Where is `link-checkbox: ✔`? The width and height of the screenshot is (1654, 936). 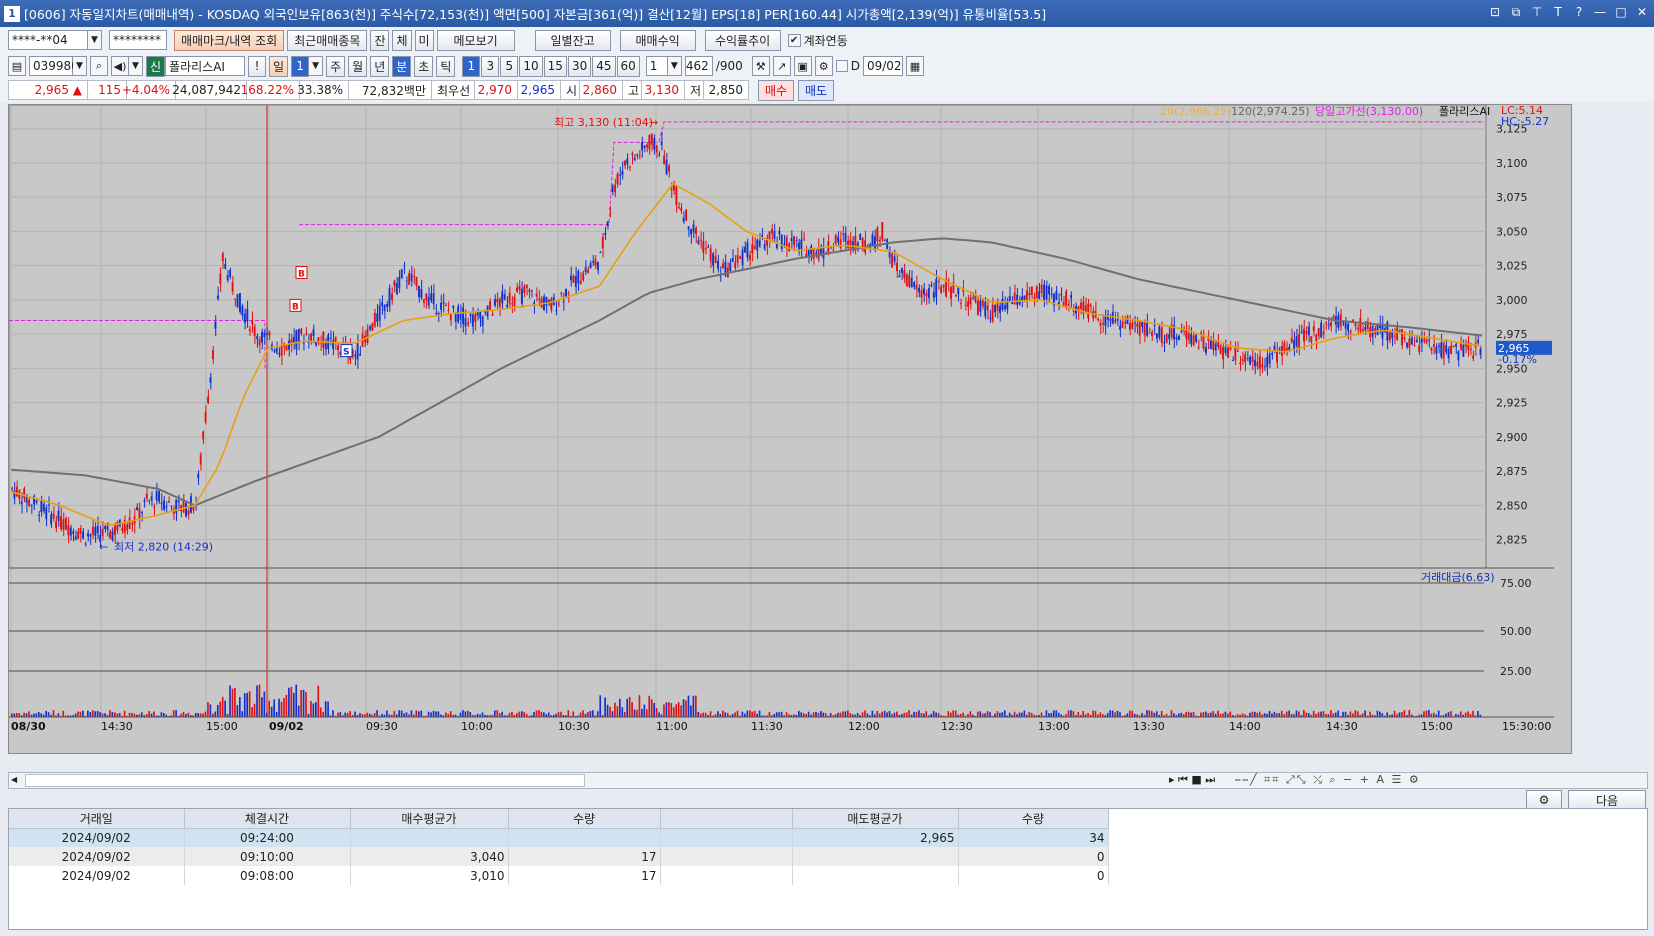 link-checkbox: ✔ is located at coordinates (794, 40).